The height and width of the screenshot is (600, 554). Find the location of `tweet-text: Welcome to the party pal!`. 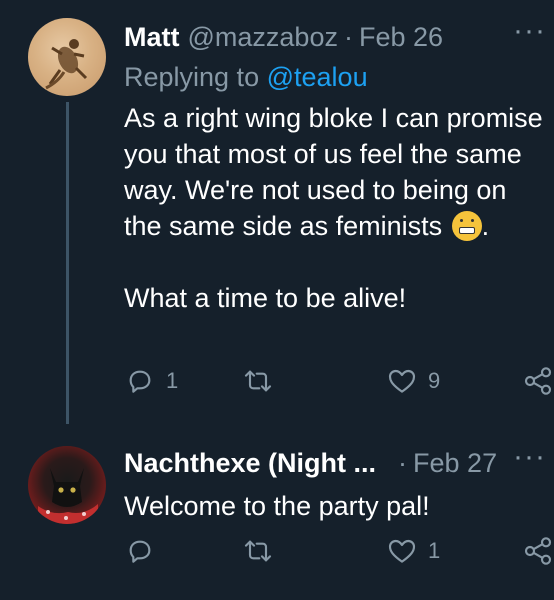

tweet-text: Welcome to the party pal! is located at coordinates (277, 506).